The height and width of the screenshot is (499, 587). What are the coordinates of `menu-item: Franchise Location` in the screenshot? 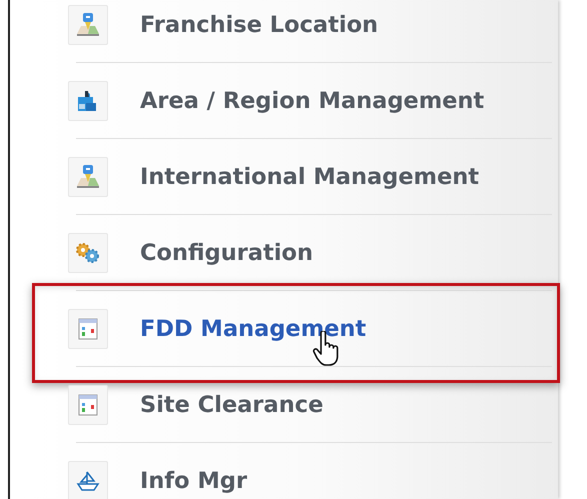 It's located at (259, 25).